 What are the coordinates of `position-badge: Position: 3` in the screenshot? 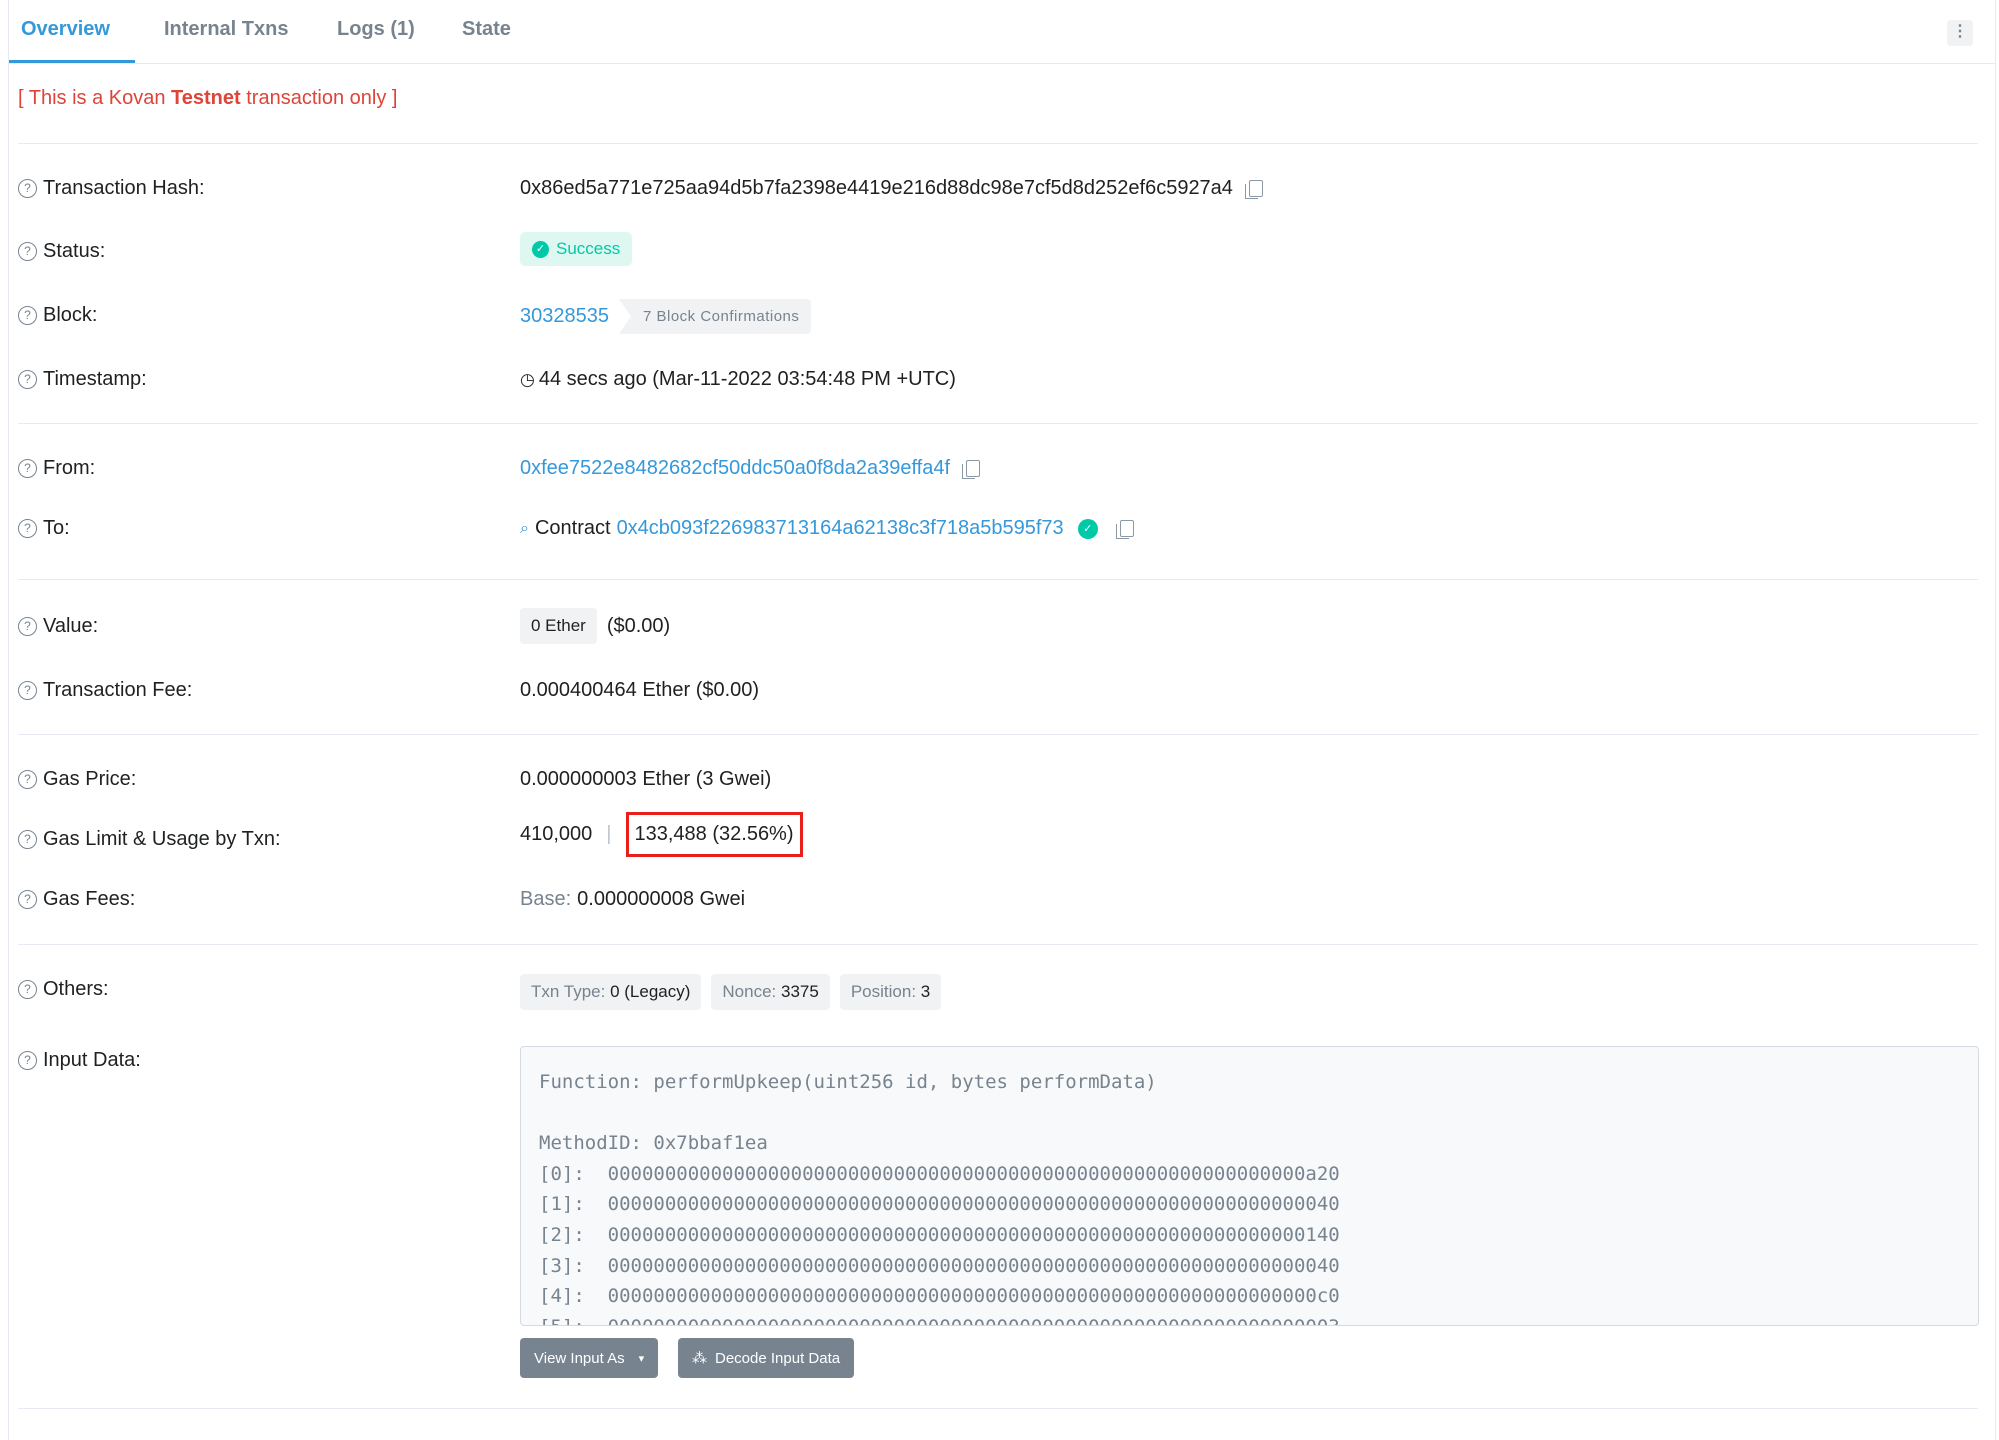 It's located at (890, 992).